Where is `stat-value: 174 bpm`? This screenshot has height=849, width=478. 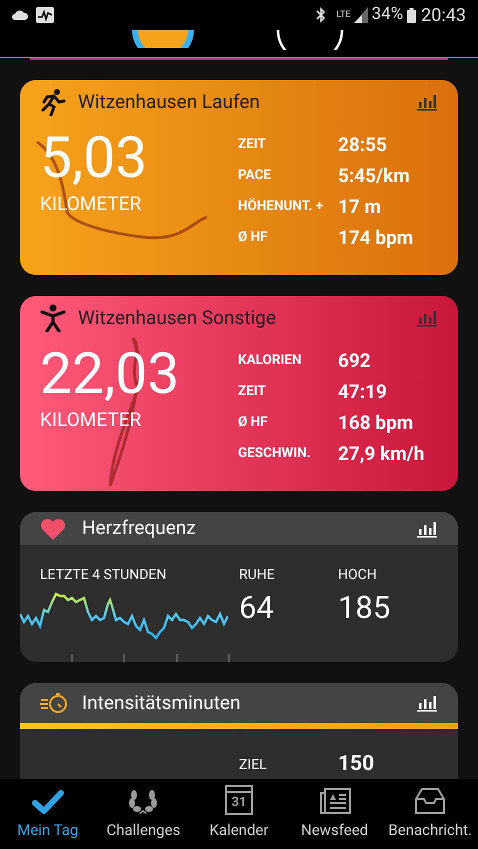 stat-value: 174 bpm is located at coordinates (376, 237).